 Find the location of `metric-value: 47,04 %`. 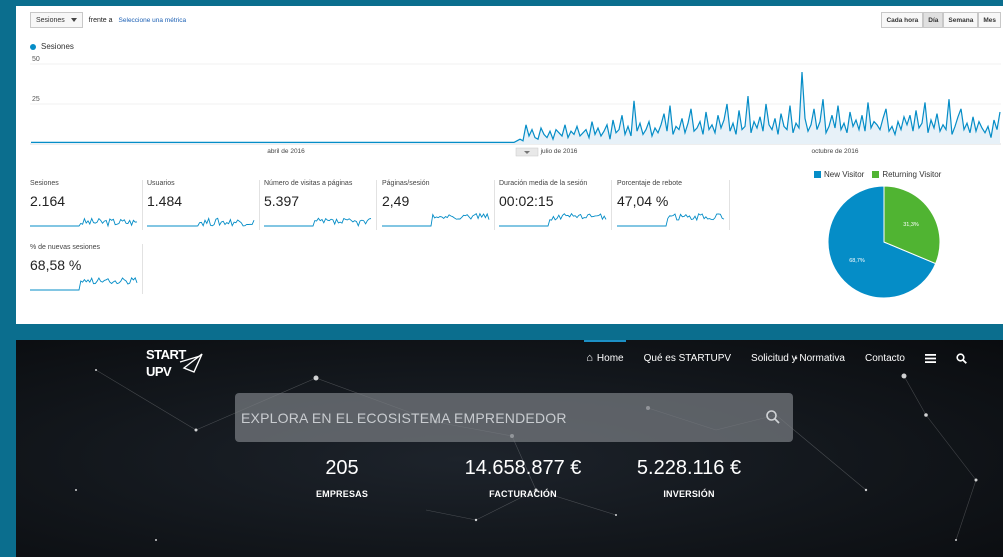

metric-value: 47,04 % is located at coordinates (643, 201).